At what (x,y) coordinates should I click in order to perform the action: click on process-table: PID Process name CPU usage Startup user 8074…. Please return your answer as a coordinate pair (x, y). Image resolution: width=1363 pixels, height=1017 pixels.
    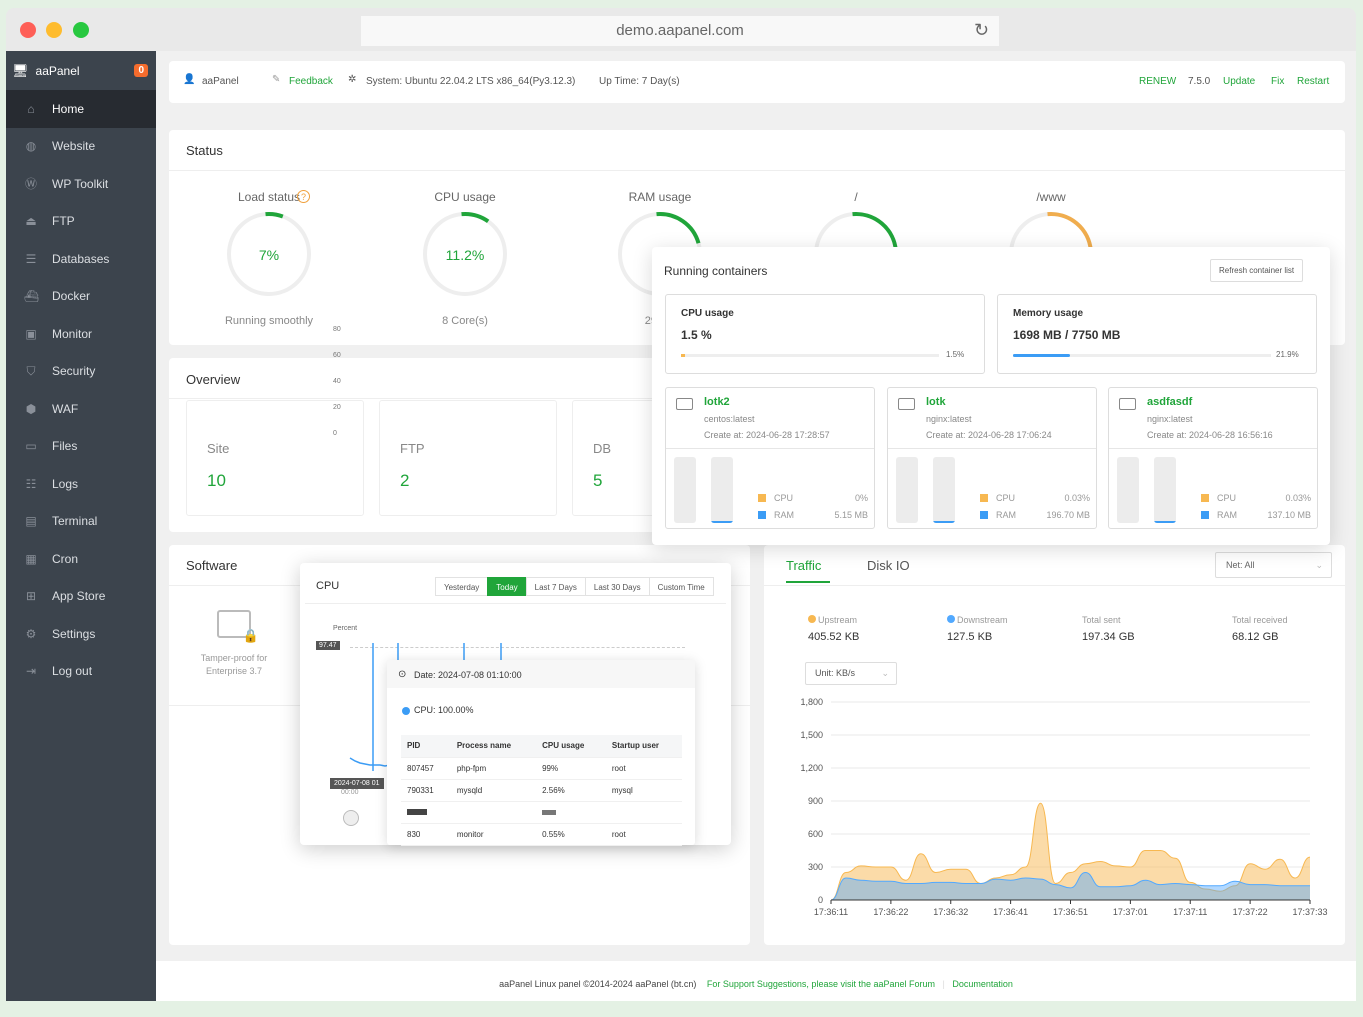
    Looking at the image, I should click on (541, 790).